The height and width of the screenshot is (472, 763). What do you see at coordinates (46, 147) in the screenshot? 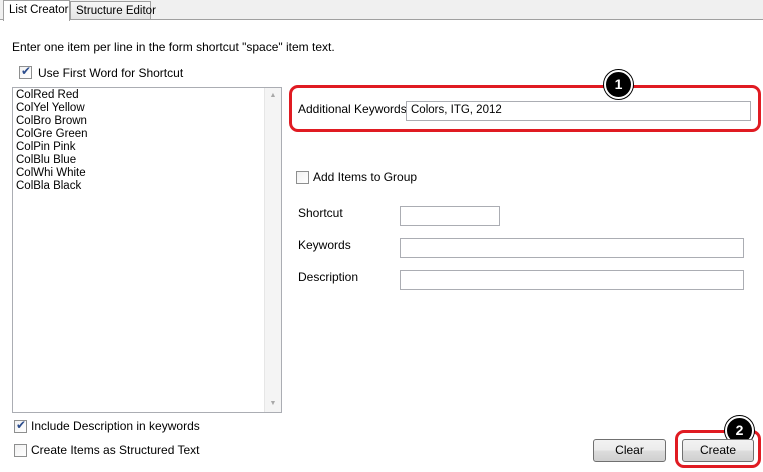
I see `list-item: ColPin Pink` at bounding box center [46, 147].